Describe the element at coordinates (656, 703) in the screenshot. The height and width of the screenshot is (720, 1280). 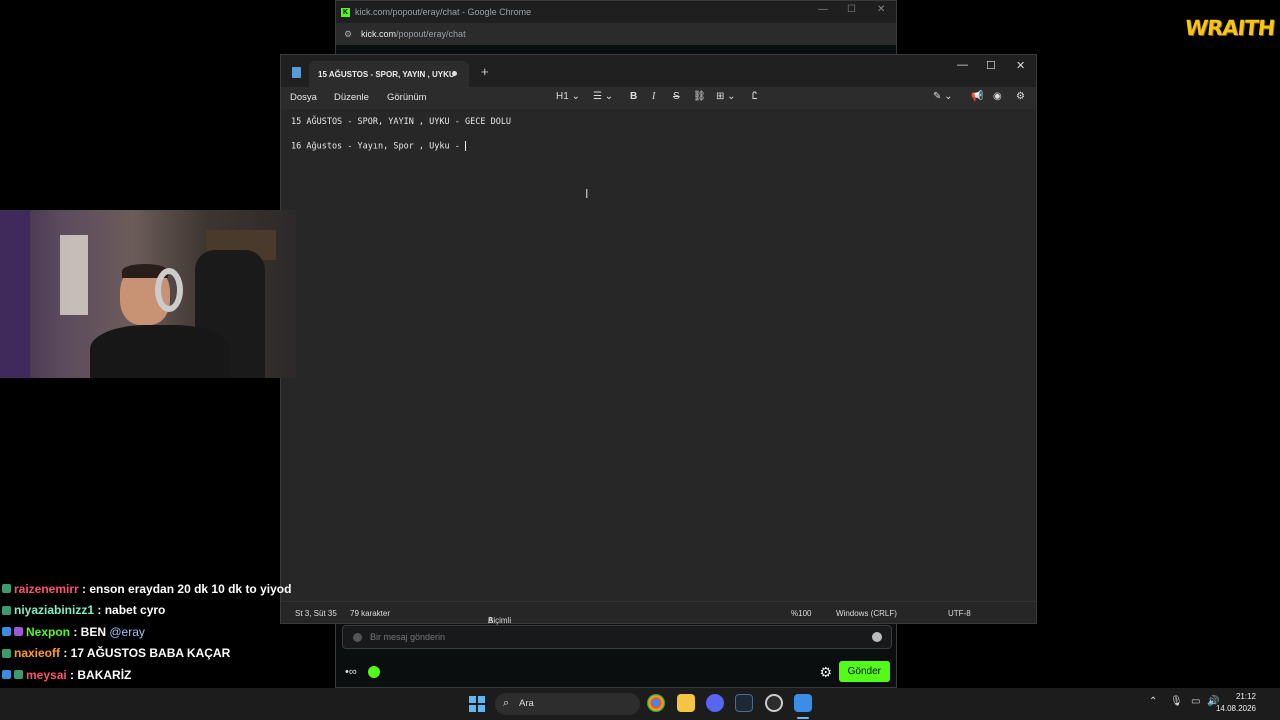
I see `chrome-icon` at that location.